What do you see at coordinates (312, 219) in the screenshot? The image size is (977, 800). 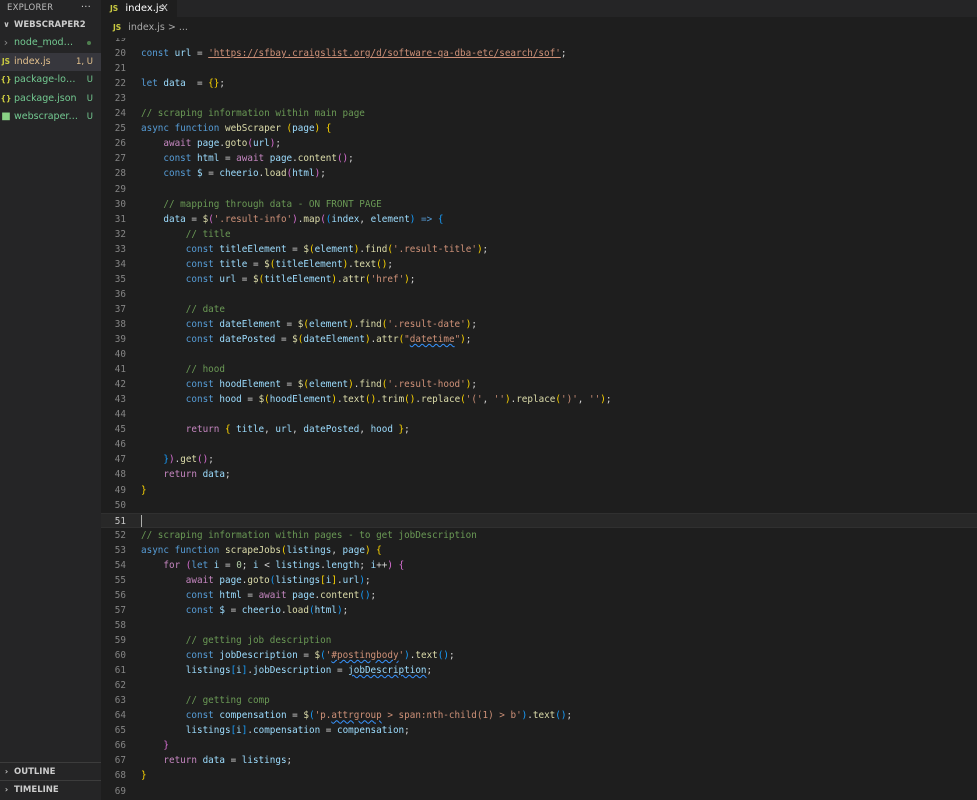 I see `code-token: map` at bounding box center [312, 219].